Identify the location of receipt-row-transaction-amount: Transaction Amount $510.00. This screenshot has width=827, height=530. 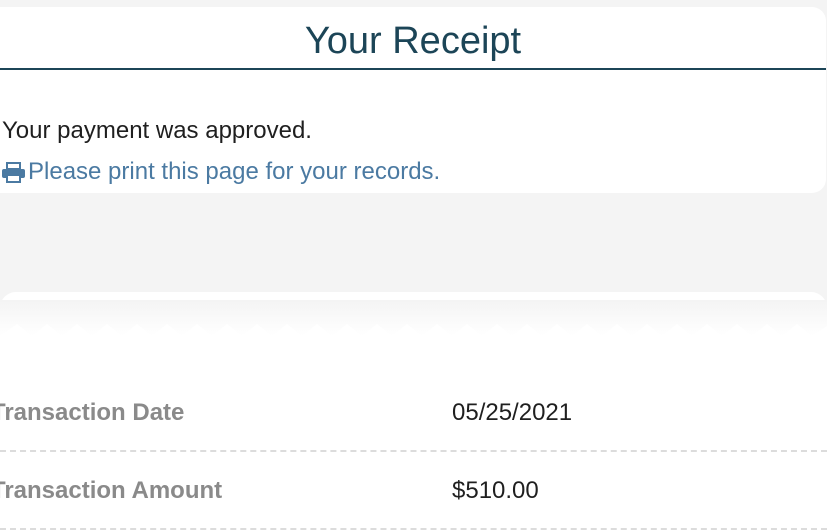
(413, 503).